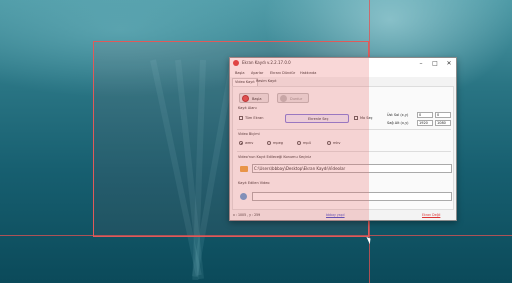 The height and width of the screenshot is (283, 512). I want to click on play-icon, so click(243, 196).